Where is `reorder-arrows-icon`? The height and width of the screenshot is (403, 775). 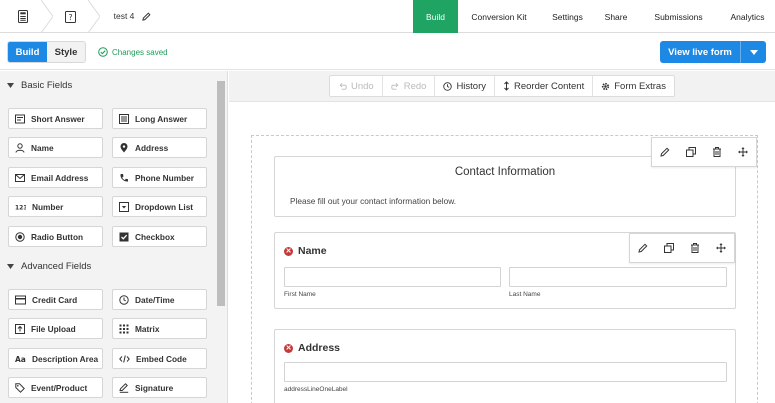
reorder-arrows-icon is located at coordinates (506, 86).